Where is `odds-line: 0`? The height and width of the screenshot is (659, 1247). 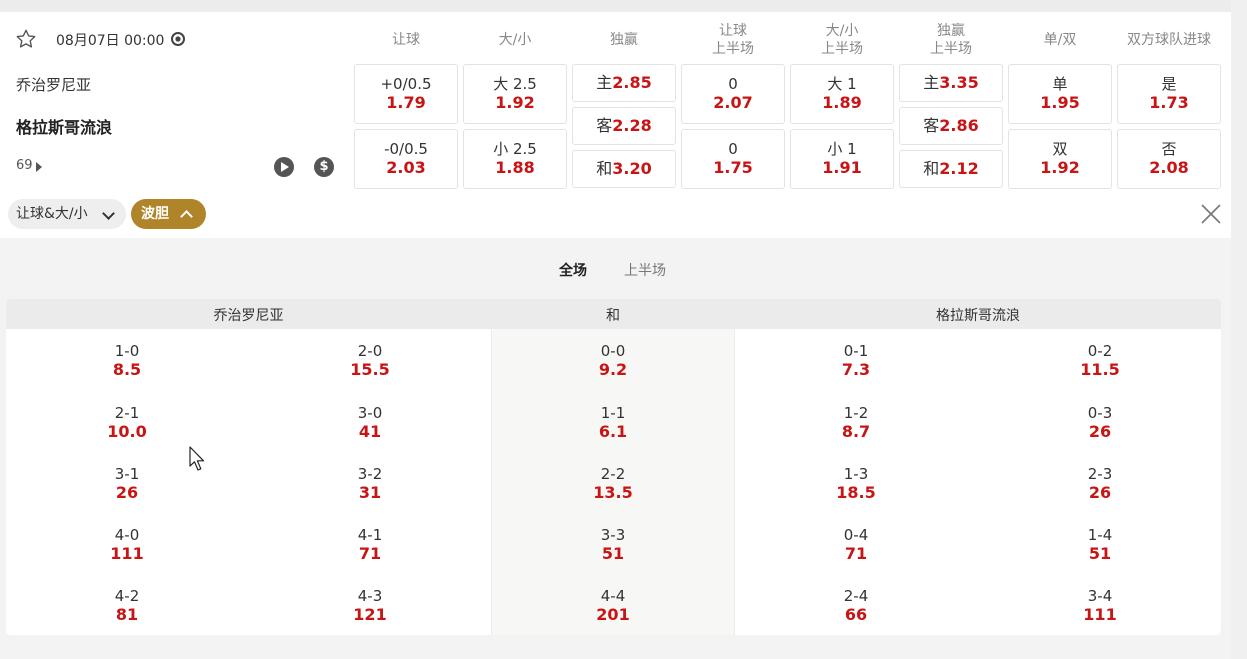 odds-line: 0 is located at coordinates (733, 84).